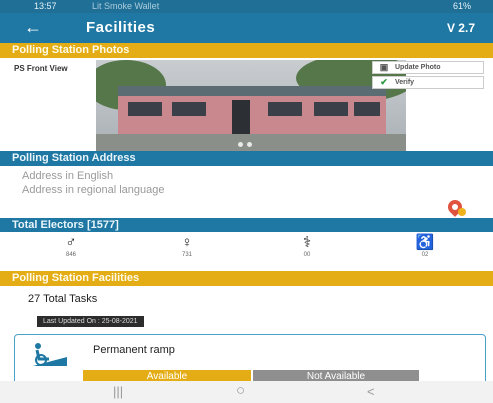 The width and height of the screenshot is (493, 403). What do you see at coordinates (246, 225) in the screenshot?
I see `electors-header: Total Electors [1577]` at bounding box center [246, 225].